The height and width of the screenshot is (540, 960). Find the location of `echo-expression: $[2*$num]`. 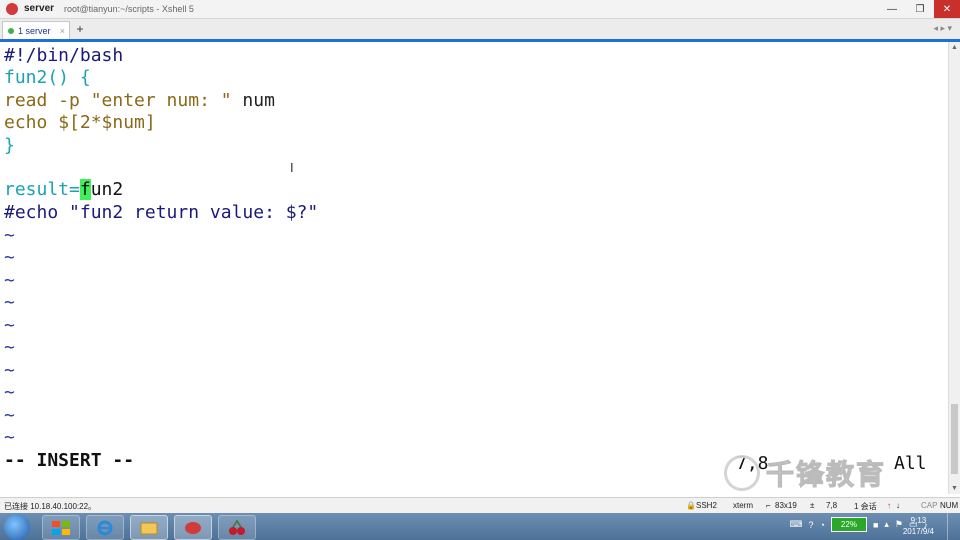

echo-expression: $[2*$num] is located at coordinates (101, 122).